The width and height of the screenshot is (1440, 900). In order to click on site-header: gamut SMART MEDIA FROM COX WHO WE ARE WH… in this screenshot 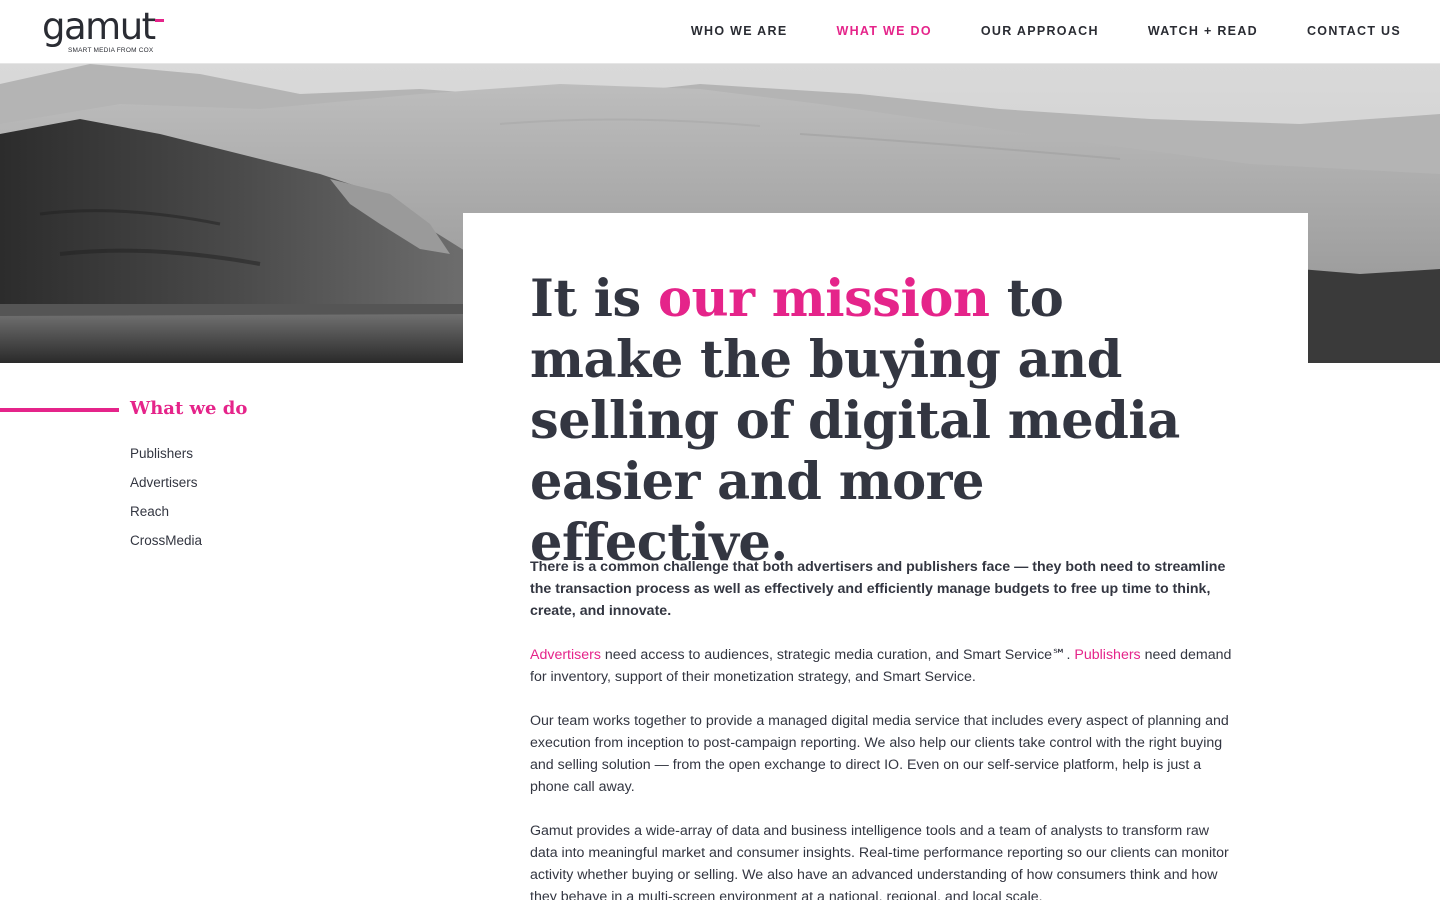, I will do `click(720, 32)`.